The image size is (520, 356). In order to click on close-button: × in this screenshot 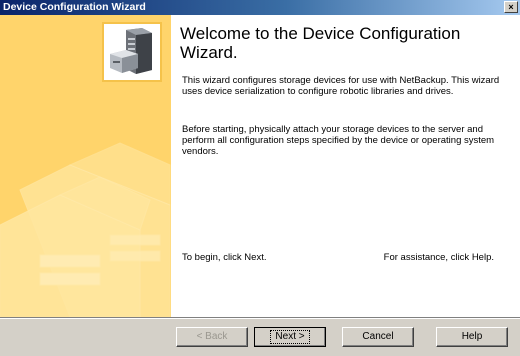, I will do `click(511, 7)`.